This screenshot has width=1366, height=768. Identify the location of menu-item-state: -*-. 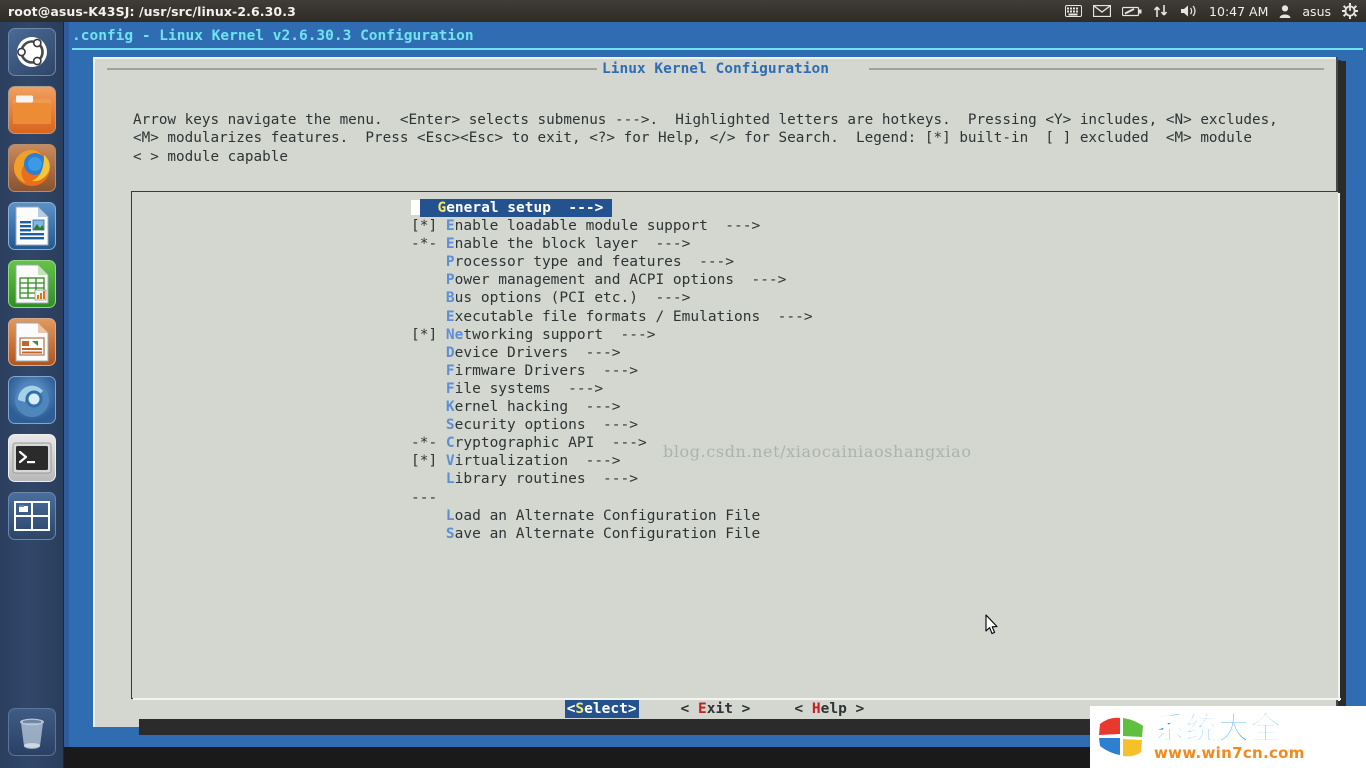
(428, 443).